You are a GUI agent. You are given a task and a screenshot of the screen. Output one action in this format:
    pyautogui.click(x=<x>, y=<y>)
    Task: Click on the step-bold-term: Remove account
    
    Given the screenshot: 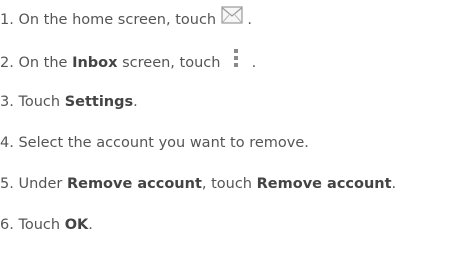 What is the action you would take?
    pyautogui.click(x=134, y=184)
    